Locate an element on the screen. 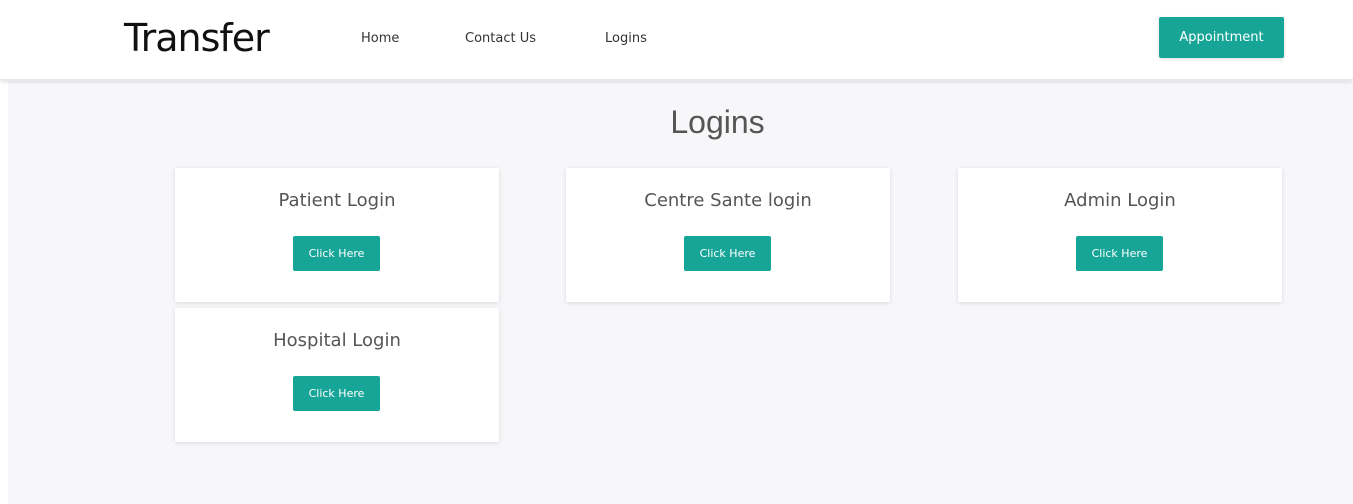  centre-sante-login-button: Click Here is located at coordinates (727, 253).